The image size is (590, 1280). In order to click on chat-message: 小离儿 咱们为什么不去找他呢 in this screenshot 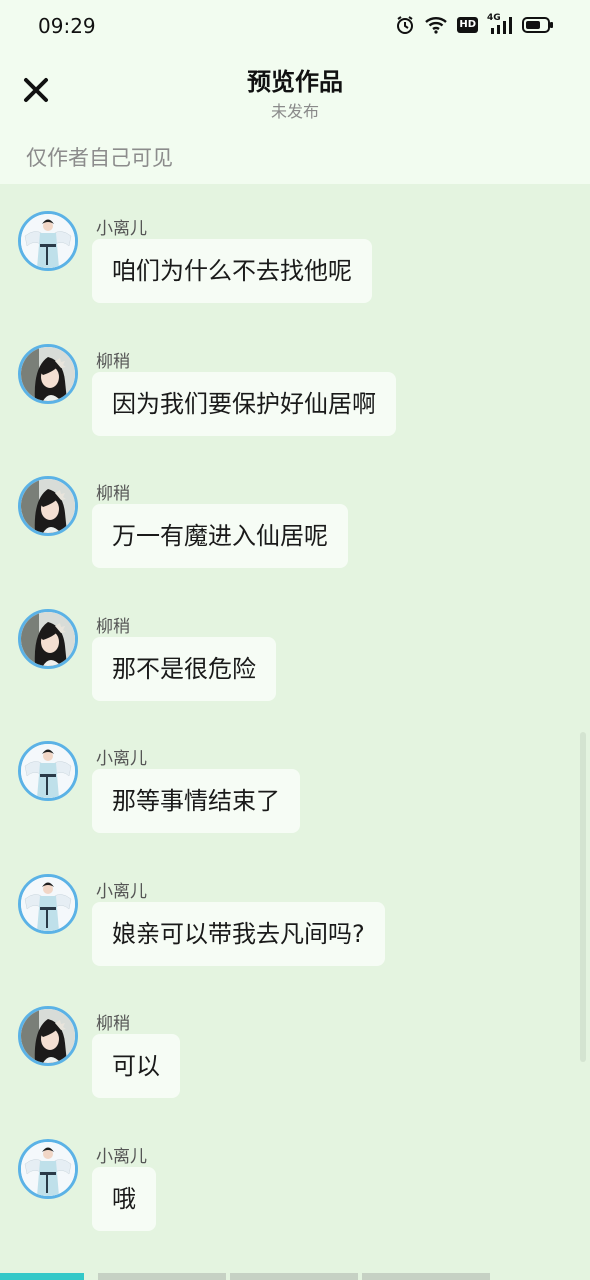, I will do `click(295, 243)`.